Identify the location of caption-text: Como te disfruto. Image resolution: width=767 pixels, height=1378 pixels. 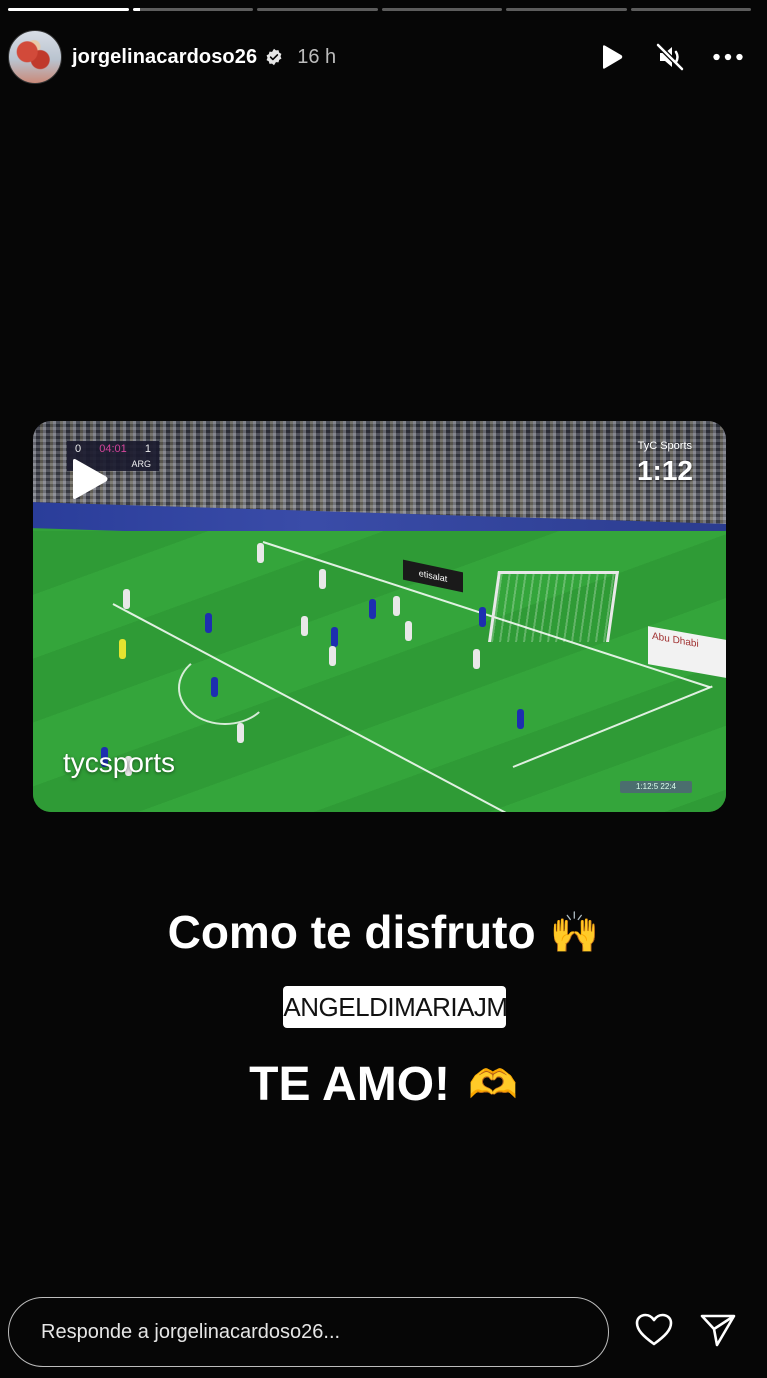
(351, 932).